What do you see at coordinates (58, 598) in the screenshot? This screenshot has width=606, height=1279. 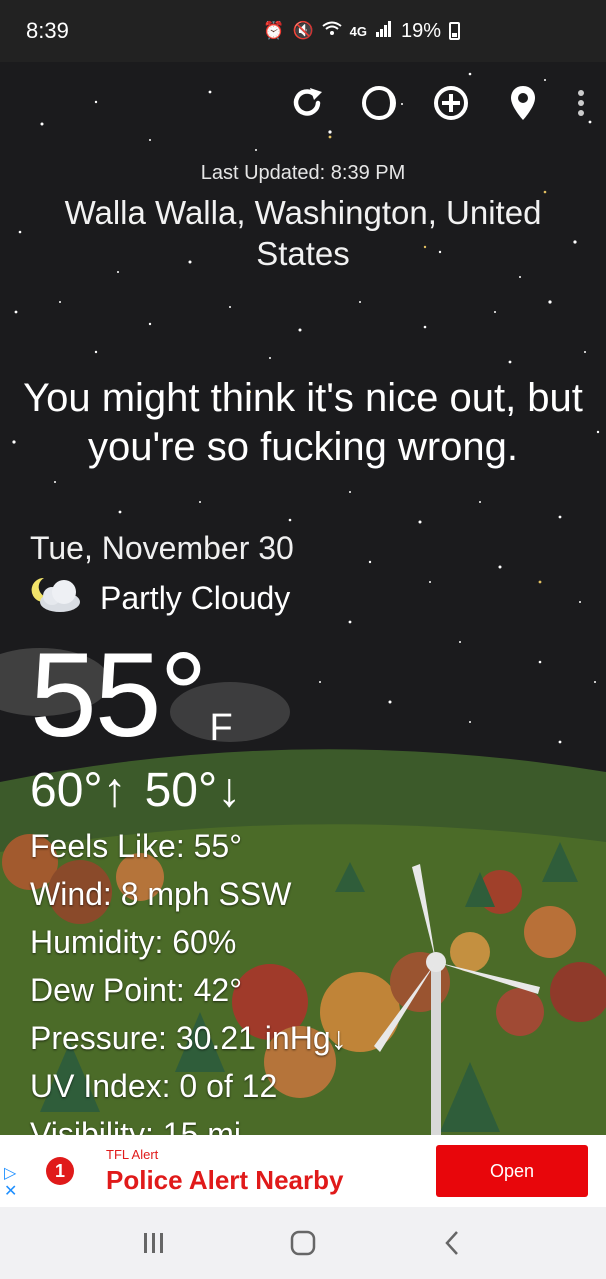 I see `partly-cloudy-night-icon` at bounding box center [58, 598].